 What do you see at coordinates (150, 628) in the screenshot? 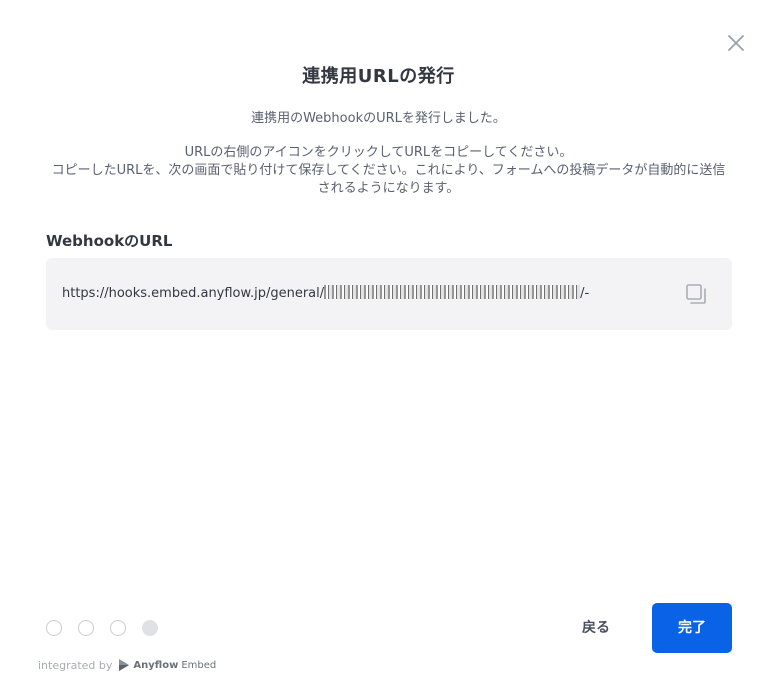
I see `step-dot-4-current` at bounding box center [150, 628].